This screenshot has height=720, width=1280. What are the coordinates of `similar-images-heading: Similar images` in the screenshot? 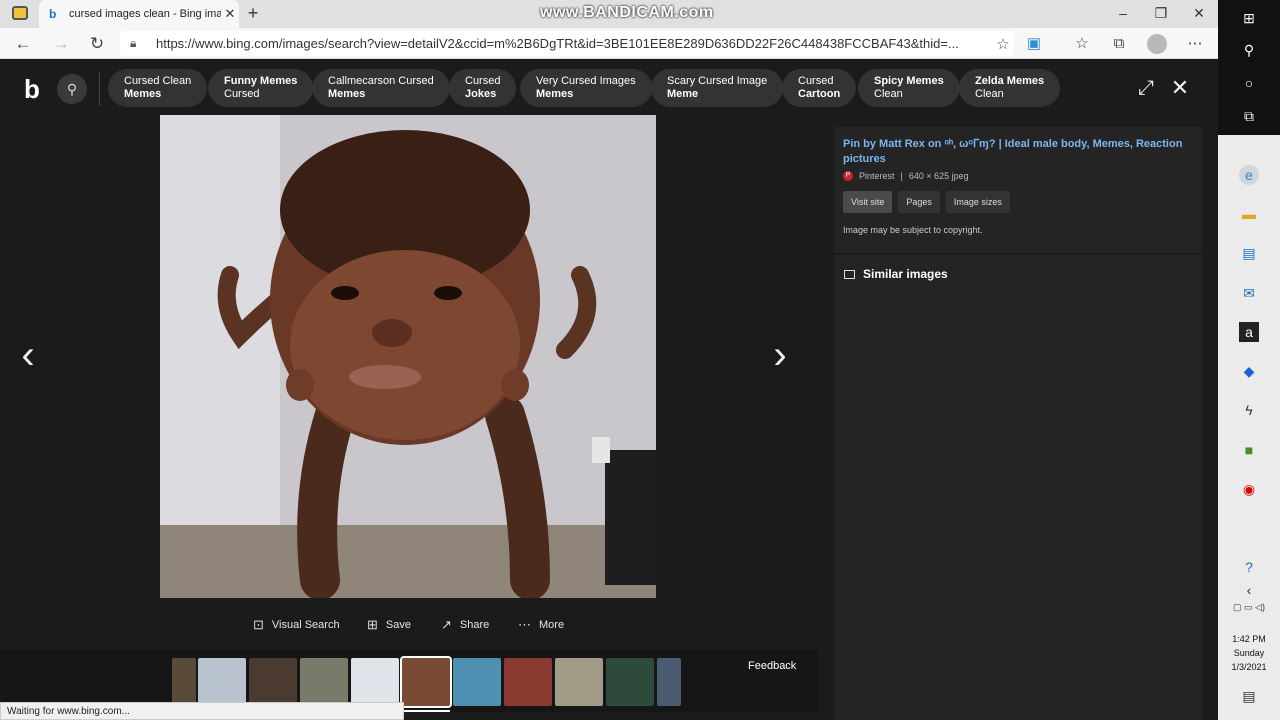 It's located at (896, 274).